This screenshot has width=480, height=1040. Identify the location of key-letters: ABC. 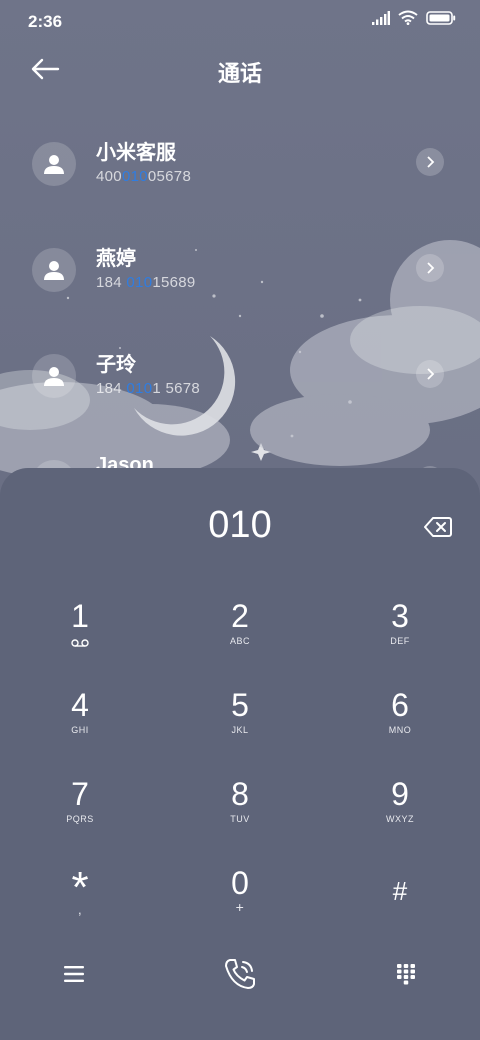
(239, 641).